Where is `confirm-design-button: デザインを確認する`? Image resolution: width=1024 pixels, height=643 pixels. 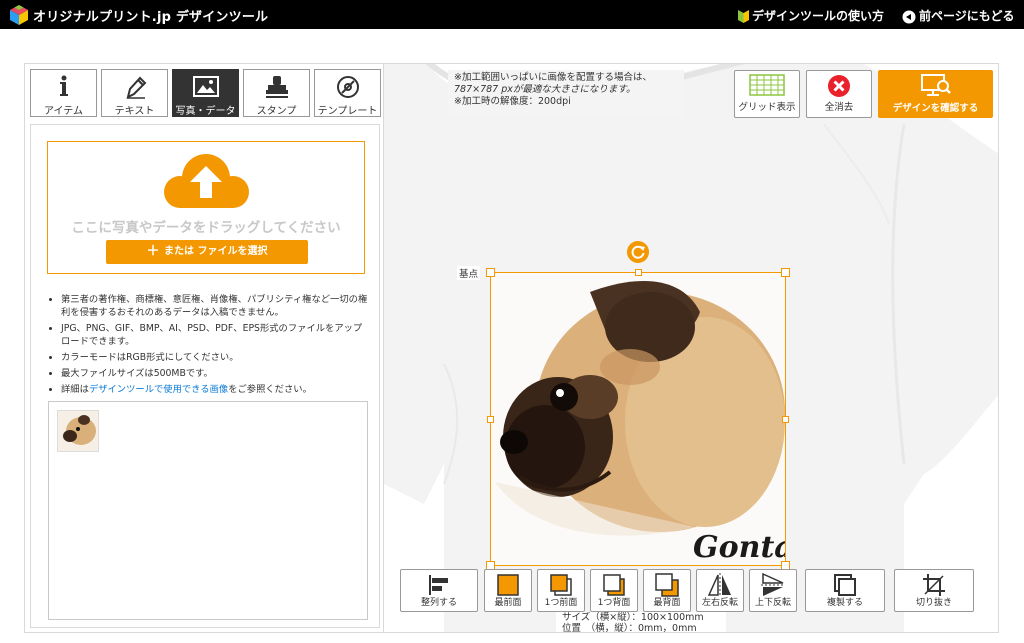 confirm-design-button: デザインを確認する is located at coordinates (935, 94).